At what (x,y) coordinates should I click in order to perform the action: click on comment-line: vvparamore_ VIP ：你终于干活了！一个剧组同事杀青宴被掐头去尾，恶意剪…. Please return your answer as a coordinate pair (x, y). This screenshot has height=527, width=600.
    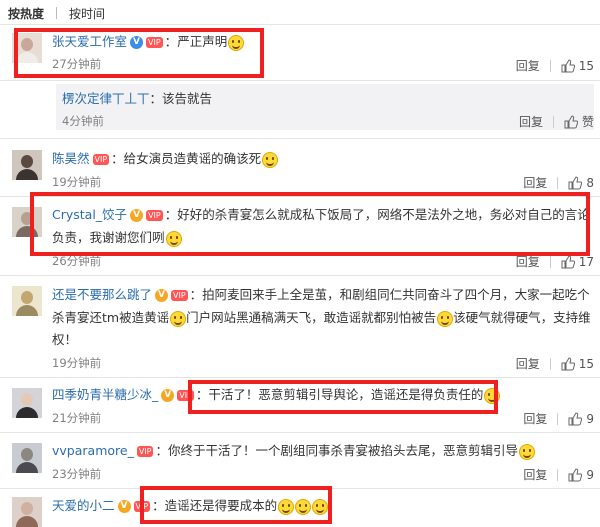
    Looking at the image, I should click on (293, 451).